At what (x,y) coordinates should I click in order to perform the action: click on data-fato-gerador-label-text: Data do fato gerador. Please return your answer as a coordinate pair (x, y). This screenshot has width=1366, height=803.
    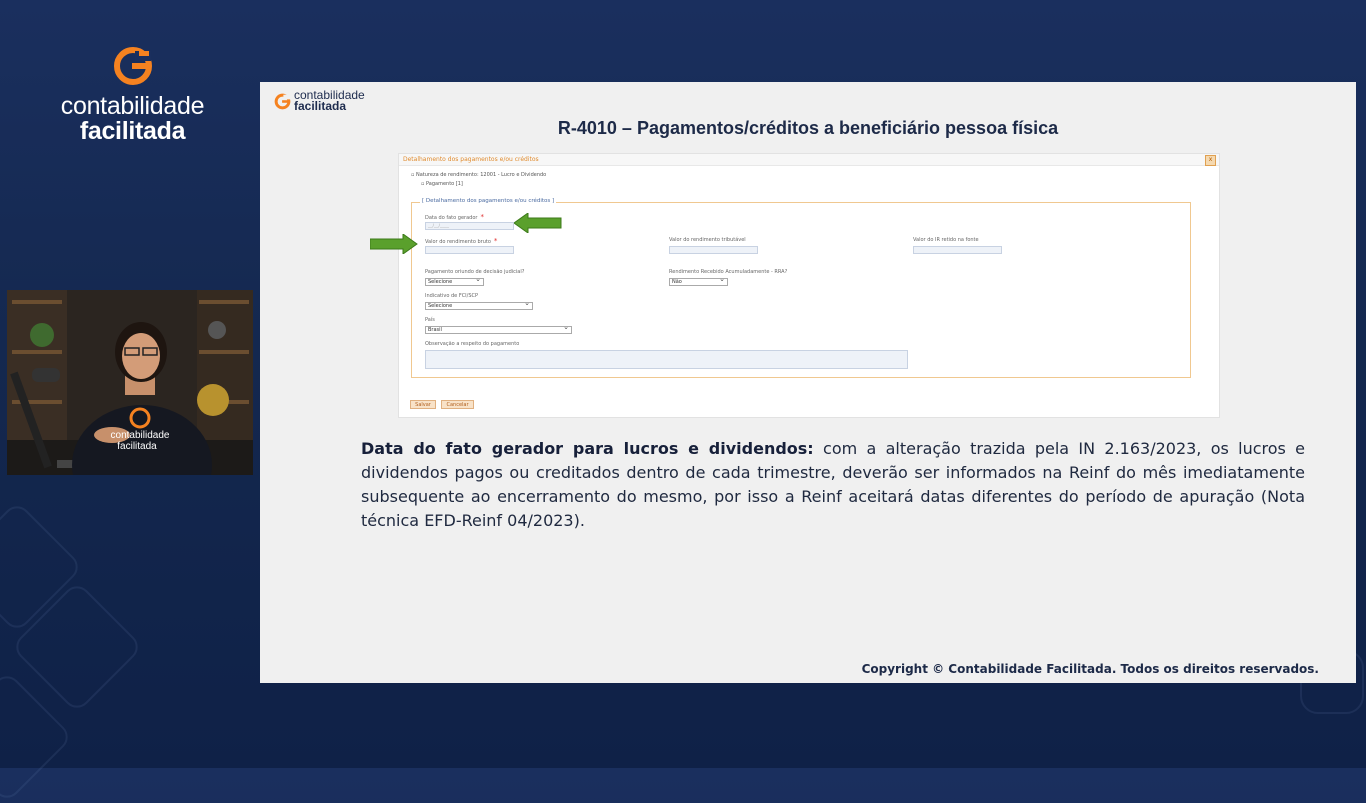
    Looking at the image, I should click on (451, 218).